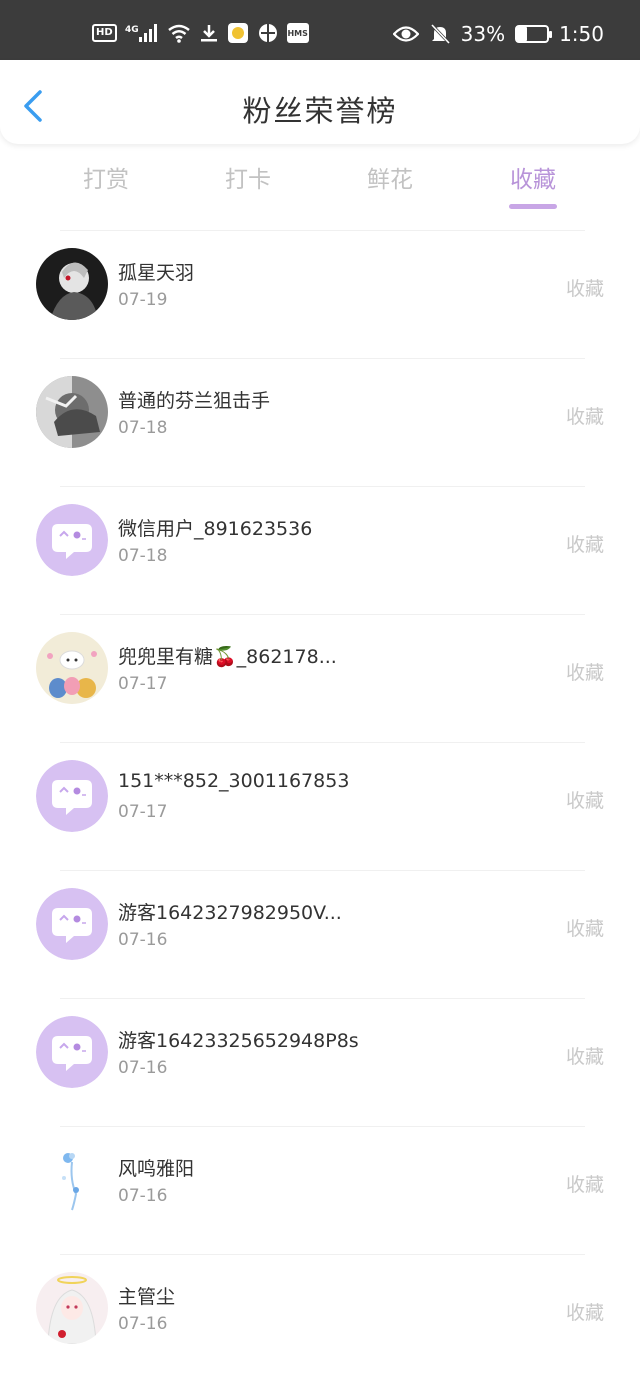 This screenshot has height=1382, width=640. Describe the element at coordinates (209, 33) in the screenshot. I see `download-icon` at that location.